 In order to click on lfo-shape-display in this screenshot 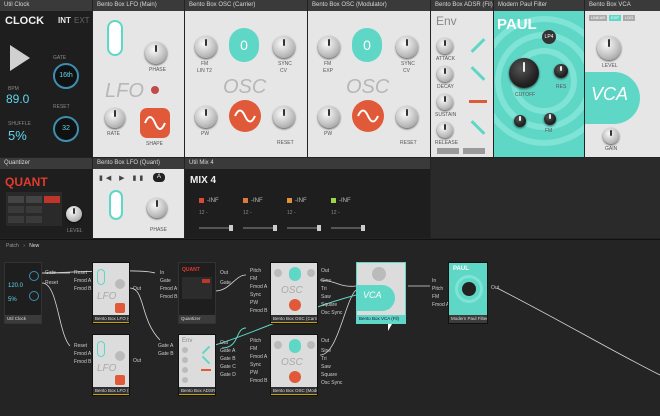, I will do `click(155, 123)`.